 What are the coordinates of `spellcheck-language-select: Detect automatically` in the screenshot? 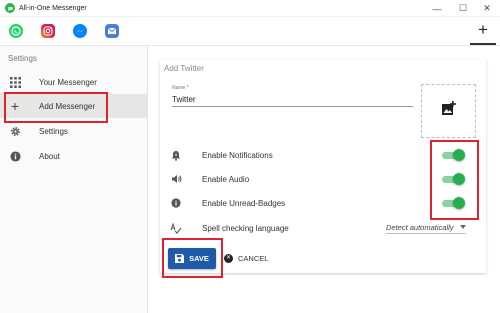 It's located at (426, 228).